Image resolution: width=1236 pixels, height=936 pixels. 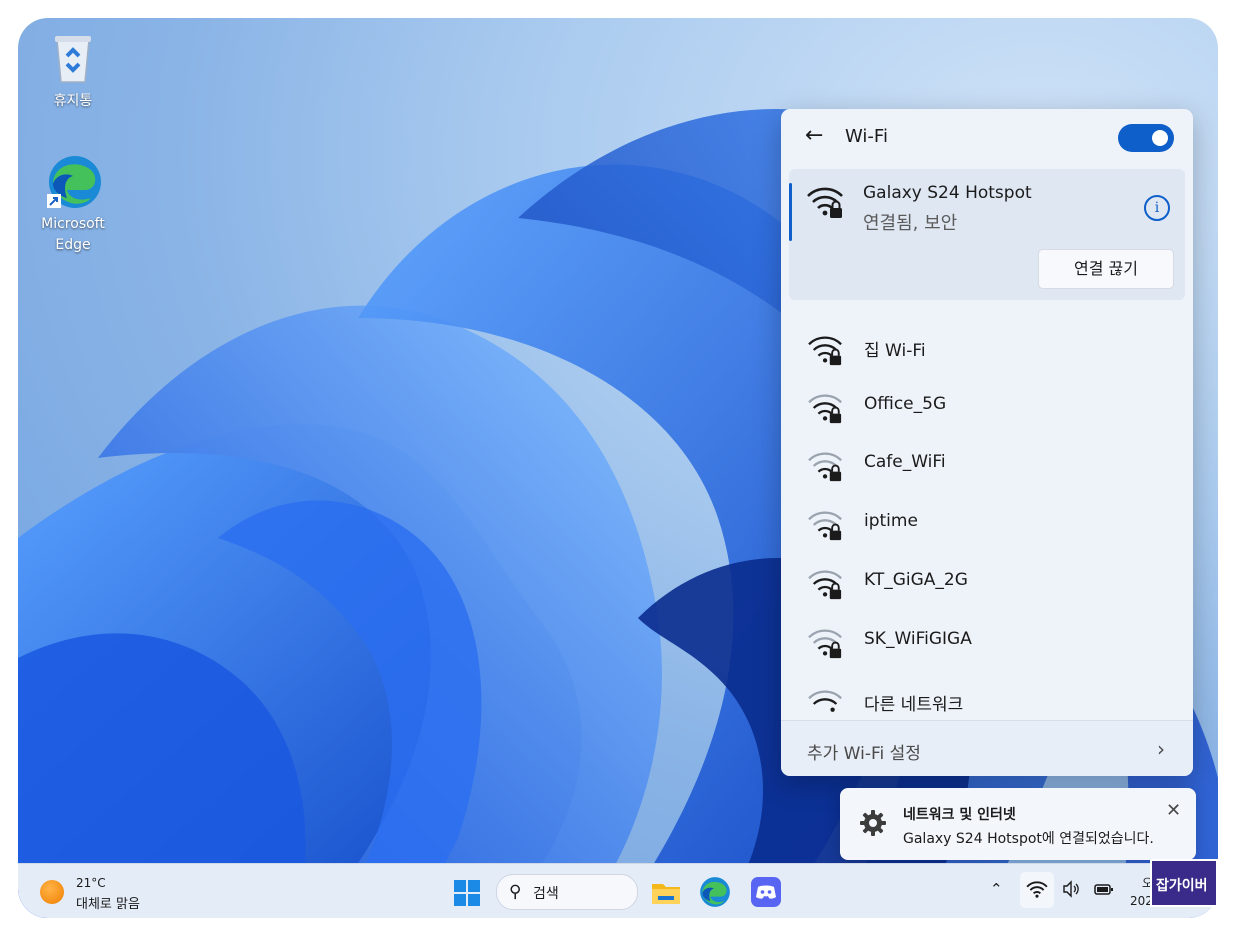 What do you see at coordinates (515, 892) in the screenshot?
I see `search-icon: ⚲` at bounding box center [515, 892].